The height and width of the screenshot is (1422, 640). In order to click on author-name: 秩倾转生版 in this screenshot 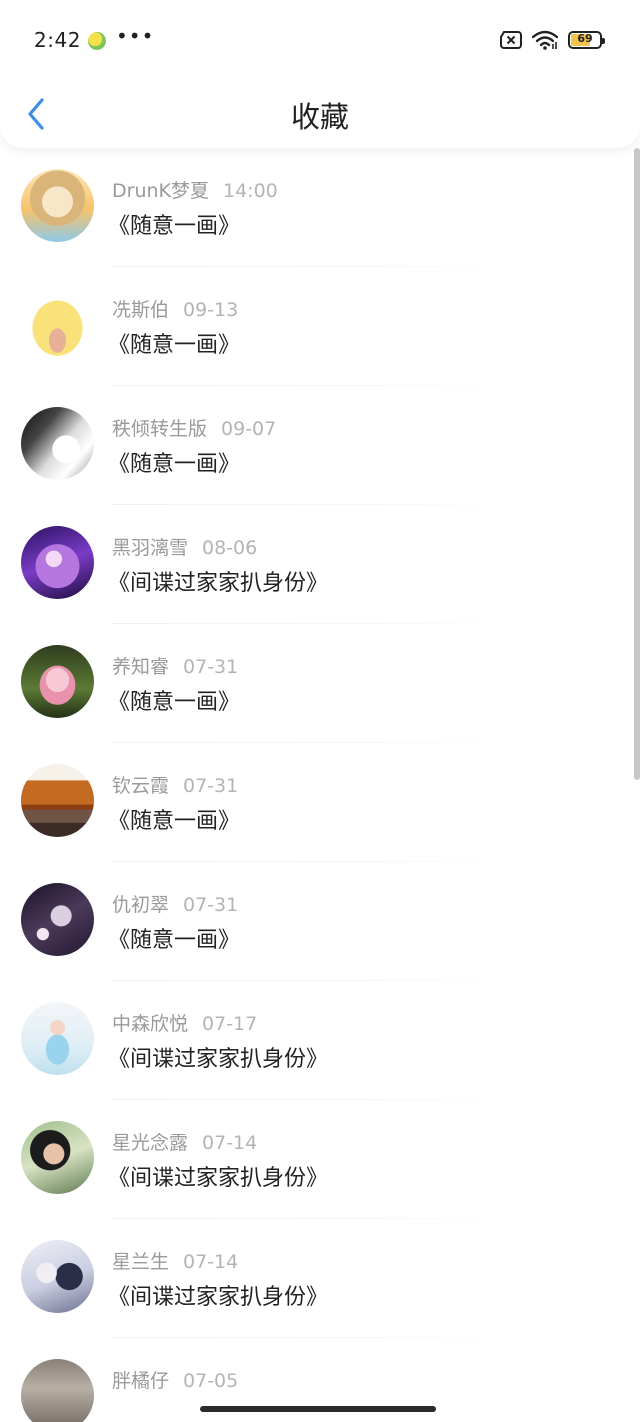, I will do `click(160, 429)`.